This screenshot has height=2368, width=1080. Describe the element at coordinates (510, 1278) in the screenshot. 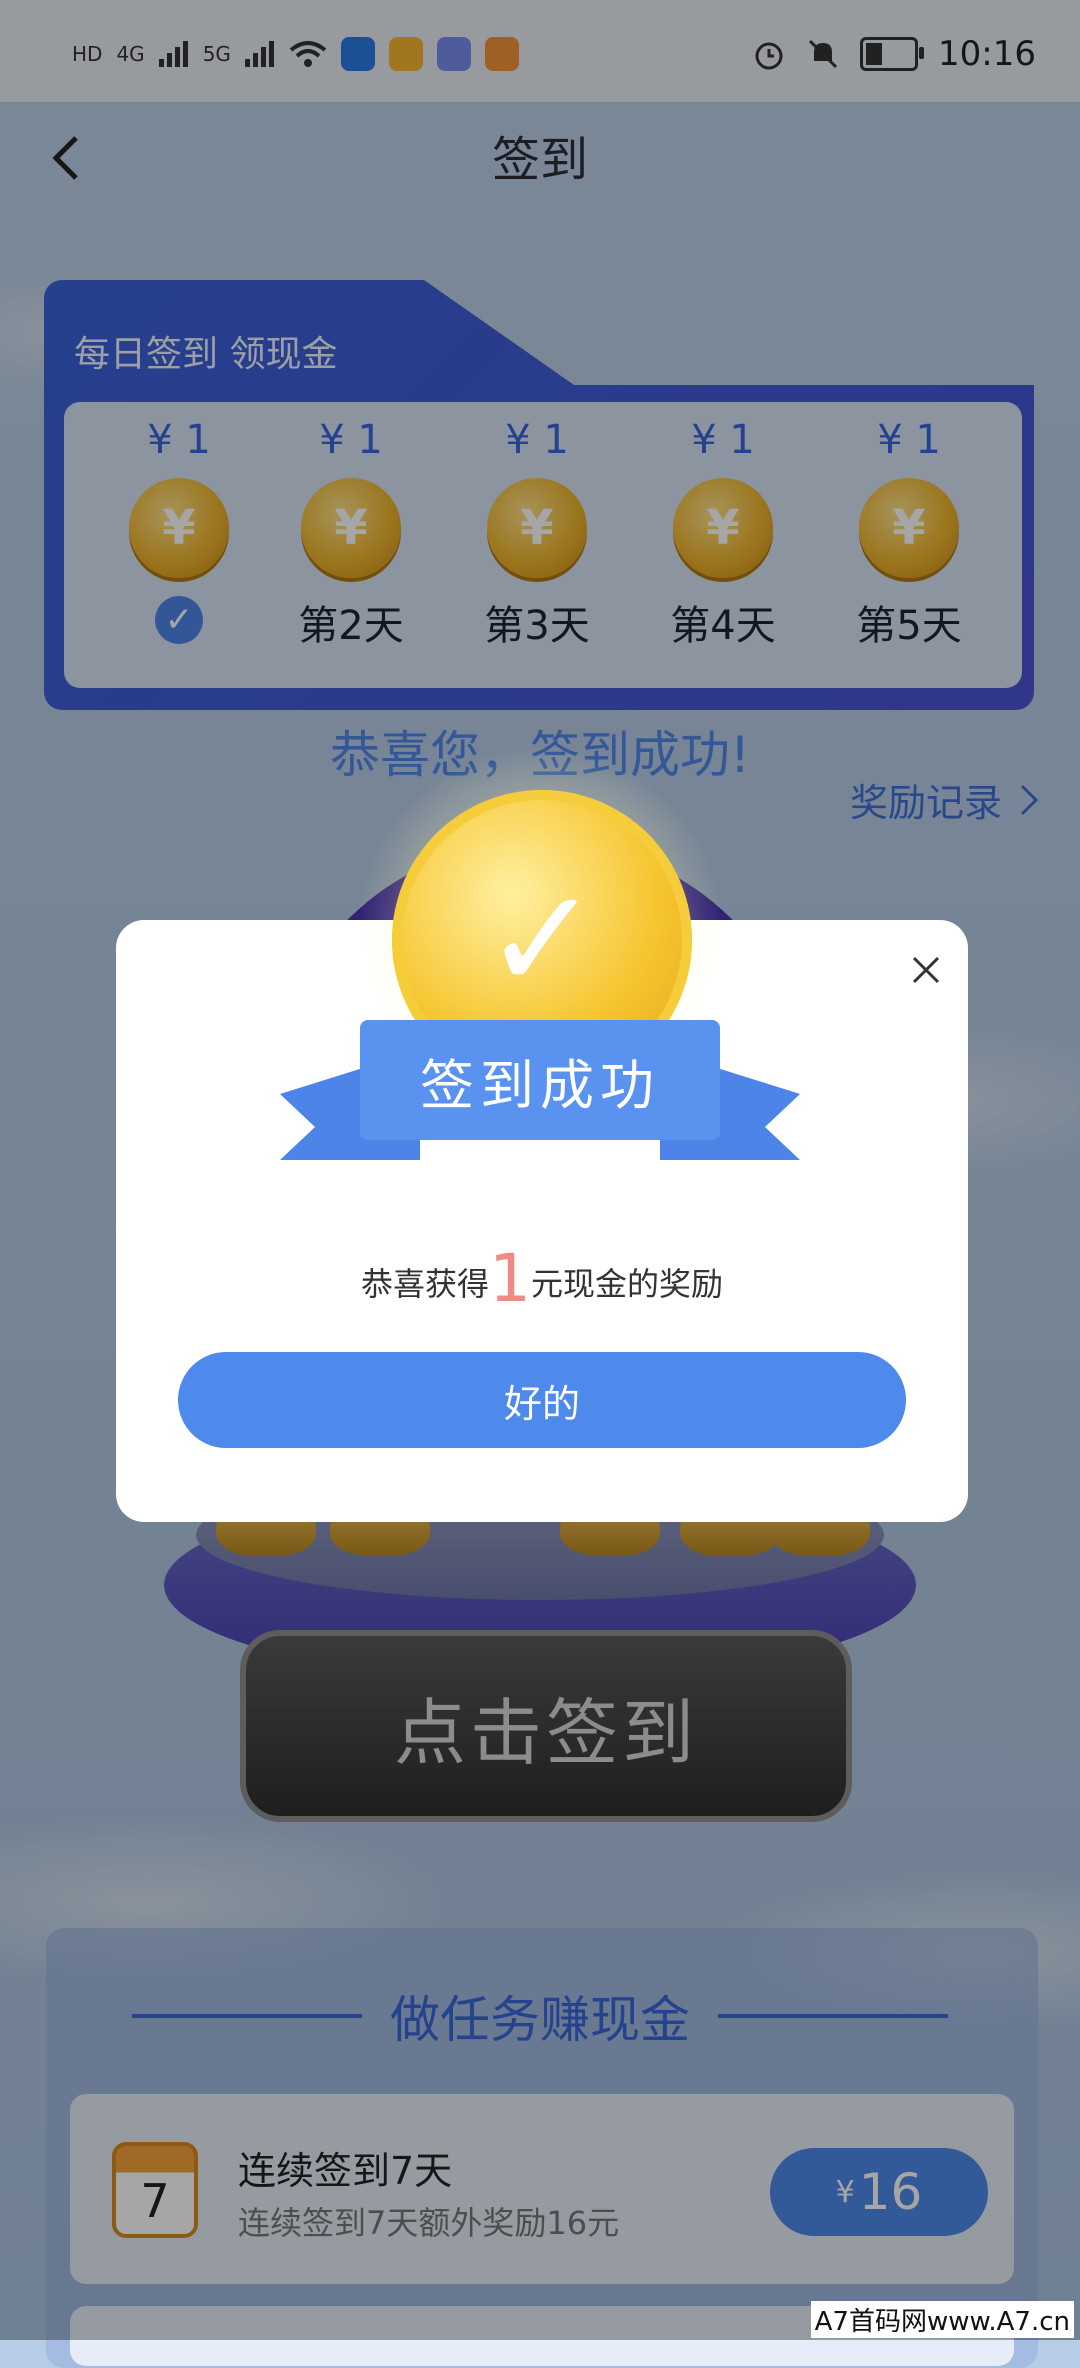

I see `reward-amount: 1` at that location.